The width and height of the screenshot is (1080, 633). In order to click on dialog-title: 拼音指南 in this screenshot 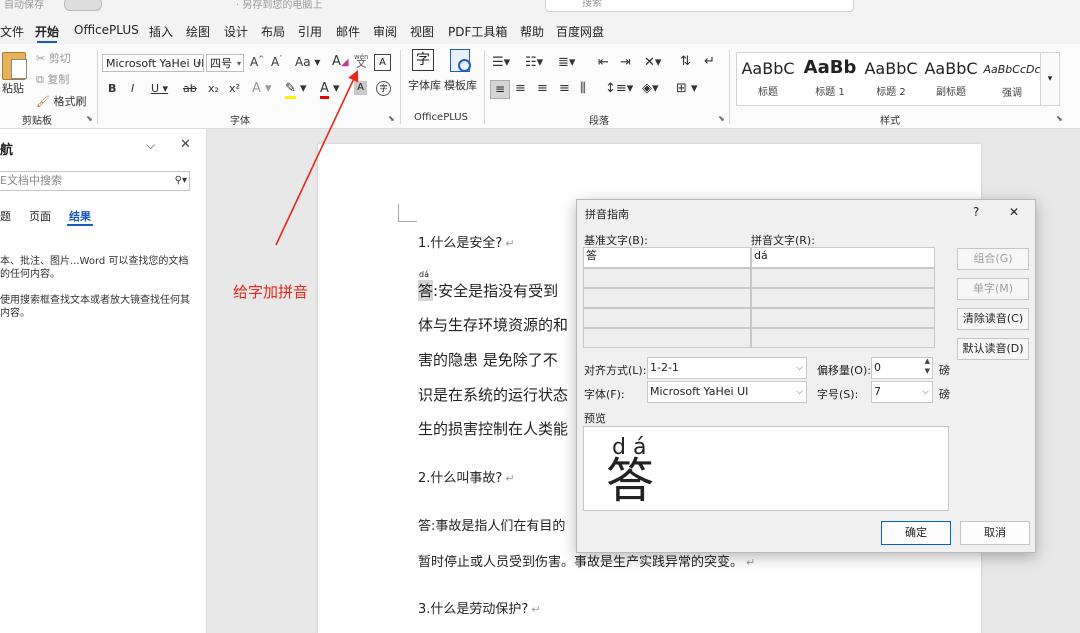, I will do `click(607, 214)`.